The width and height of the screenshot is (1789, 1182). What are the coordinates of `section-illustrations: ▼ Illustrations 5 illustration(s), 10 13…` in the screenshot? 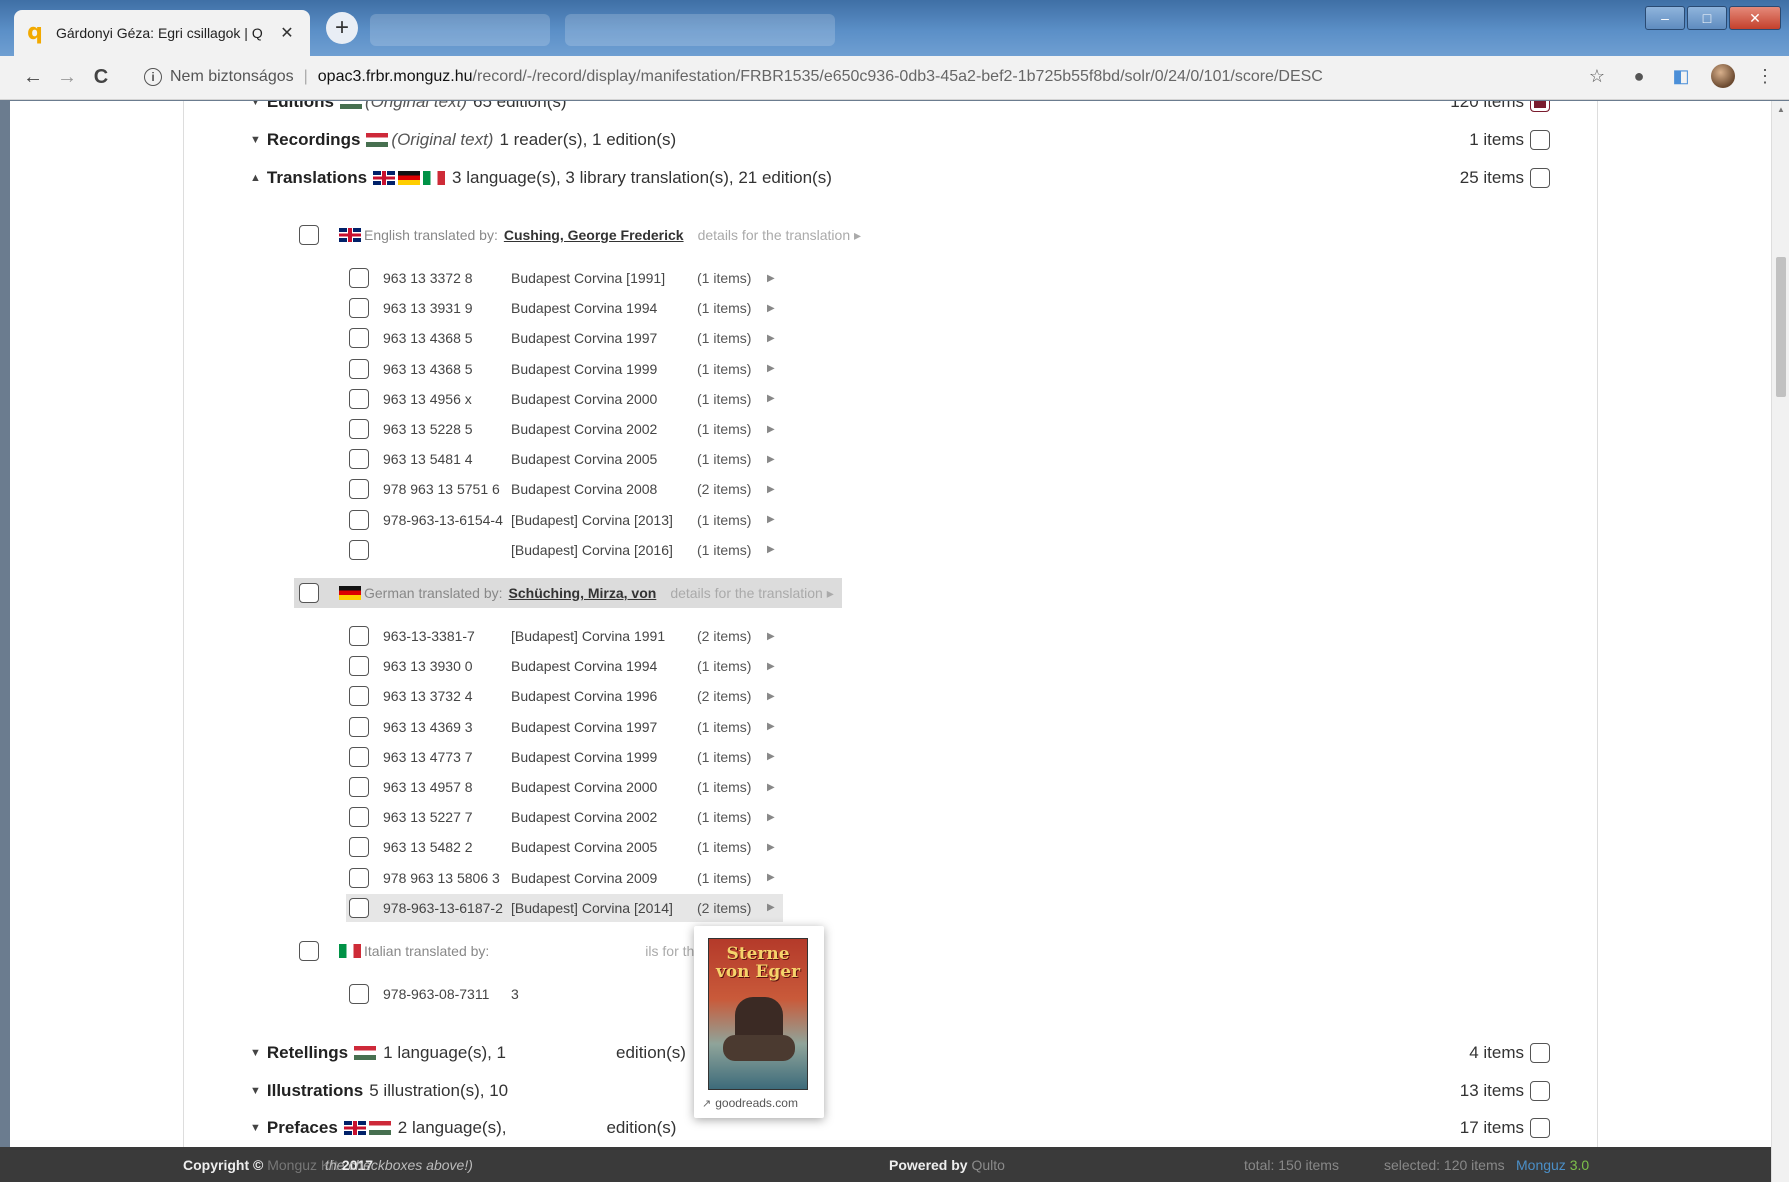 It's located at (900, 1091).